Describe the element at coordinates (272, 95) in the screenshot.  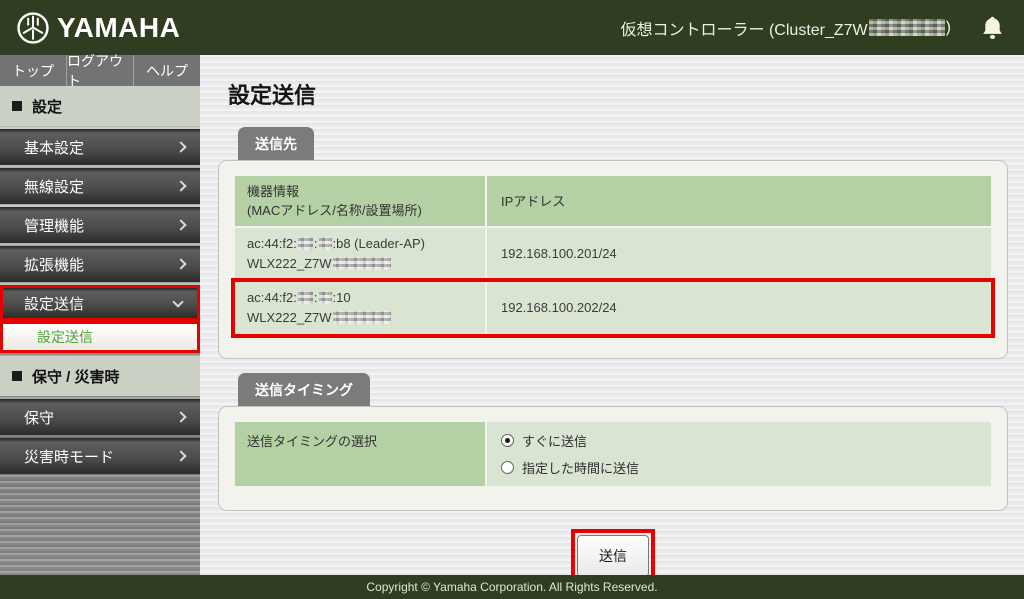
I see `page-title: 設定送信` at that location.